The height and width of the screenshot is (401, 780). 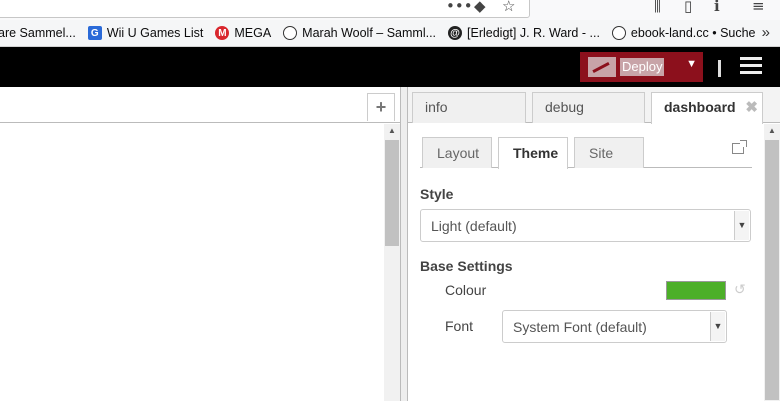 I want to click on sidebar-tab-bar: info debug dashboard ✖, so click(x=594, y=105).